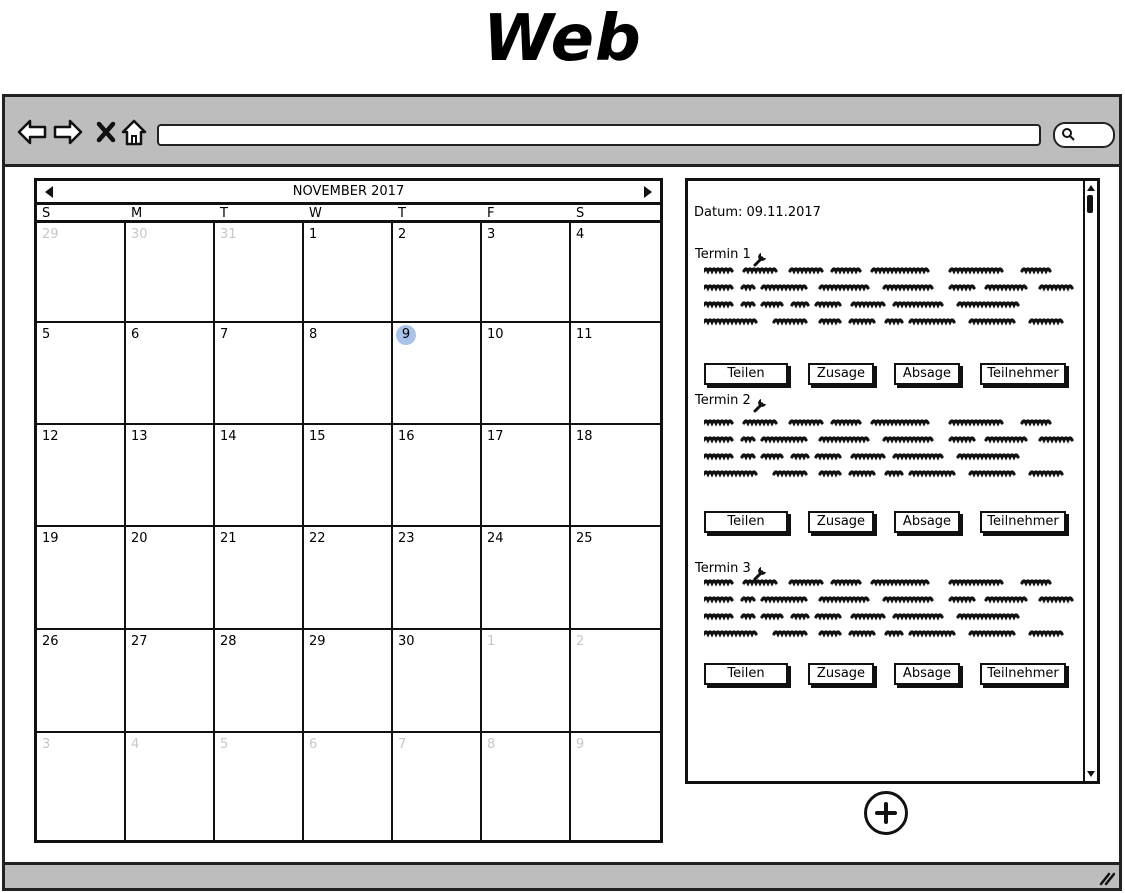 The image size is (1125, 893). What do you see at coordinates (259, 681) in the screenshot?
I see `calendar-day: 28` at bounding box center [259, 681].